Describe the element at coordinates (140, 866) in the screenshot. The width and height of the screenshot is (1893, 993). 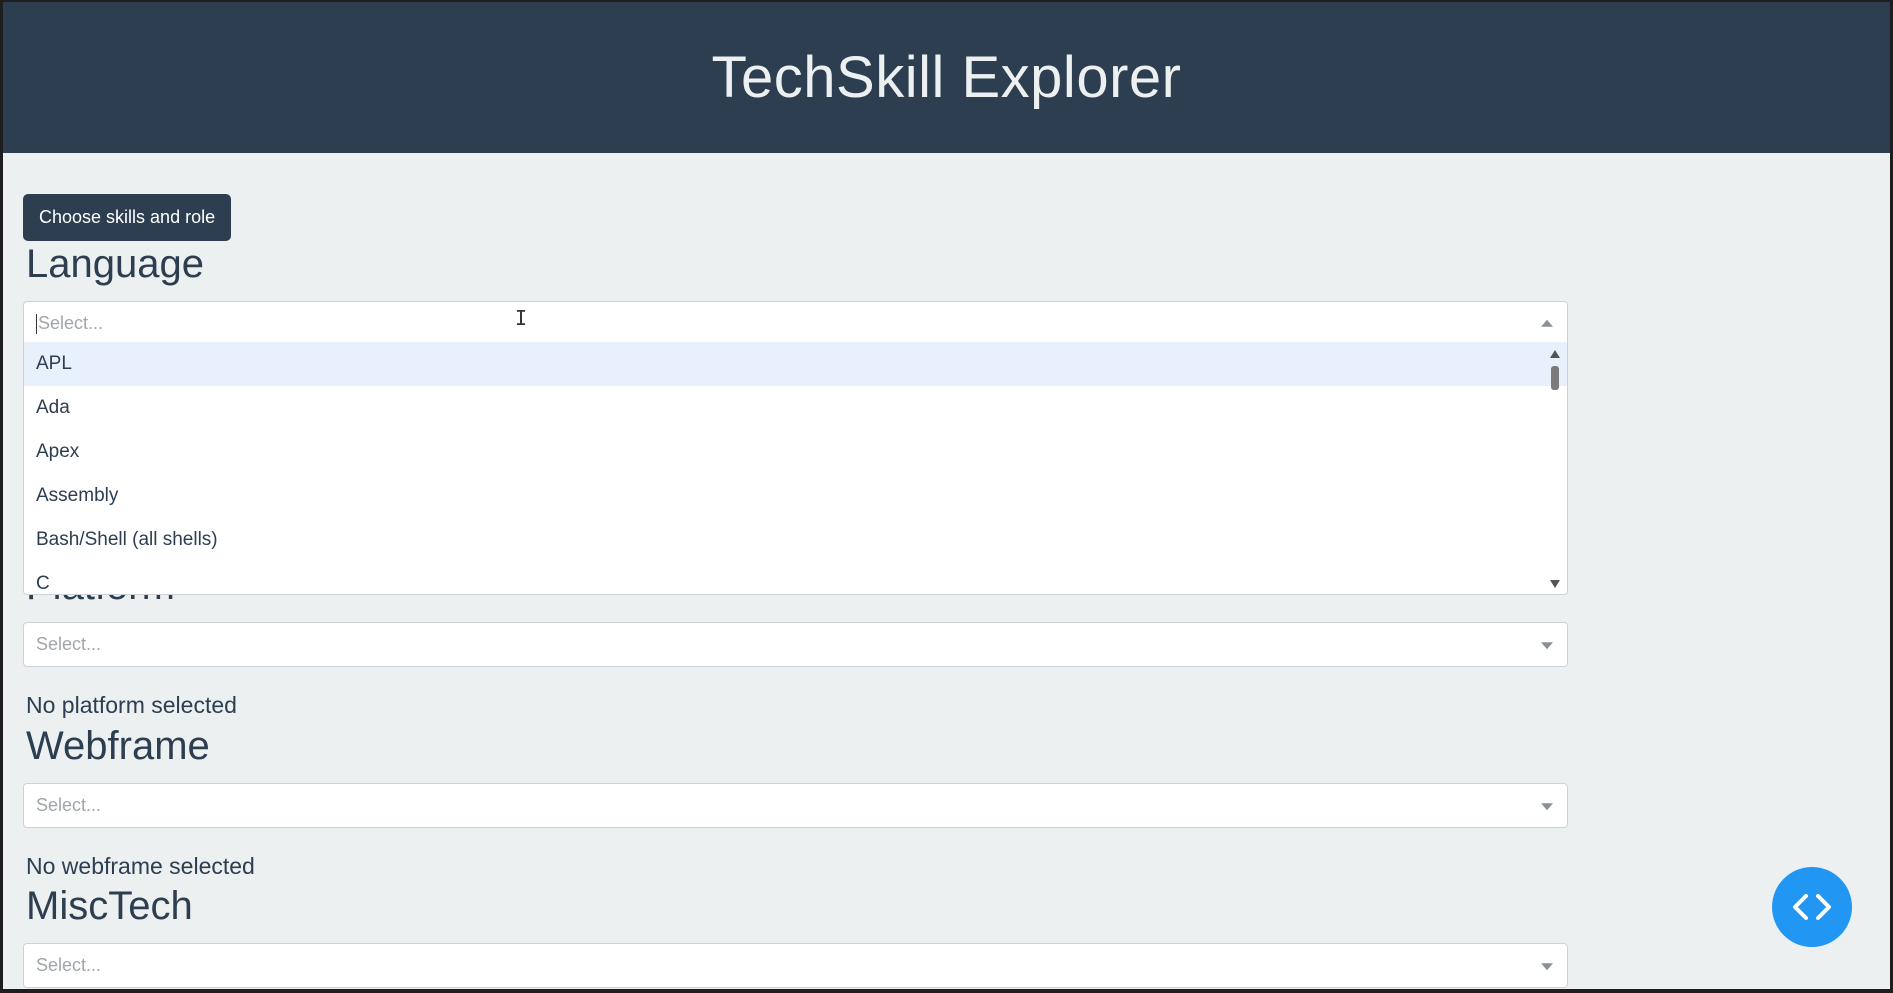
I see `webframe-status: No webframe selected` at that location.